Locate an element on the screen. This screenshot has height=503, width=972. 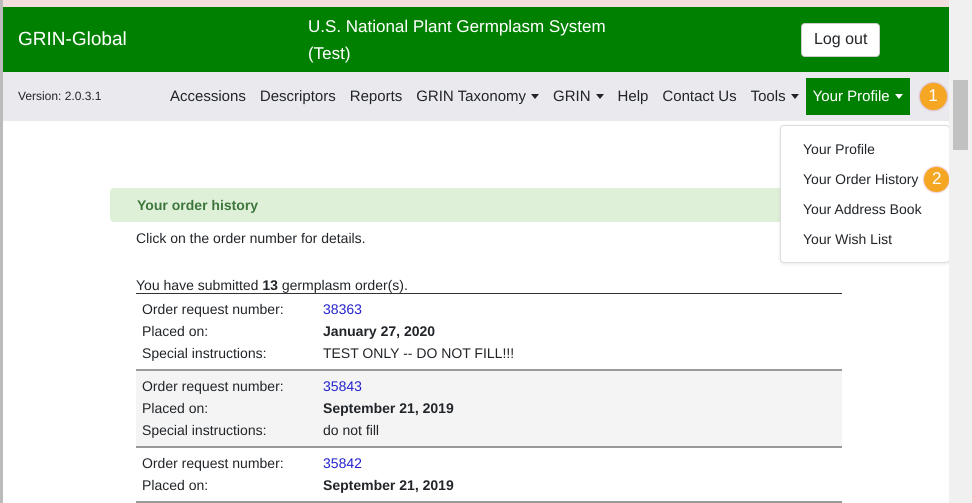
order-number-link: 35843 is located at coordinates (342, 386).